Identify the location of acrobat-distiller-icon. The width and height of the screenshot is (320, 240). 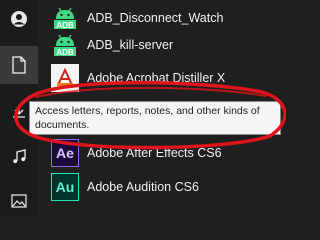
(65, 78).